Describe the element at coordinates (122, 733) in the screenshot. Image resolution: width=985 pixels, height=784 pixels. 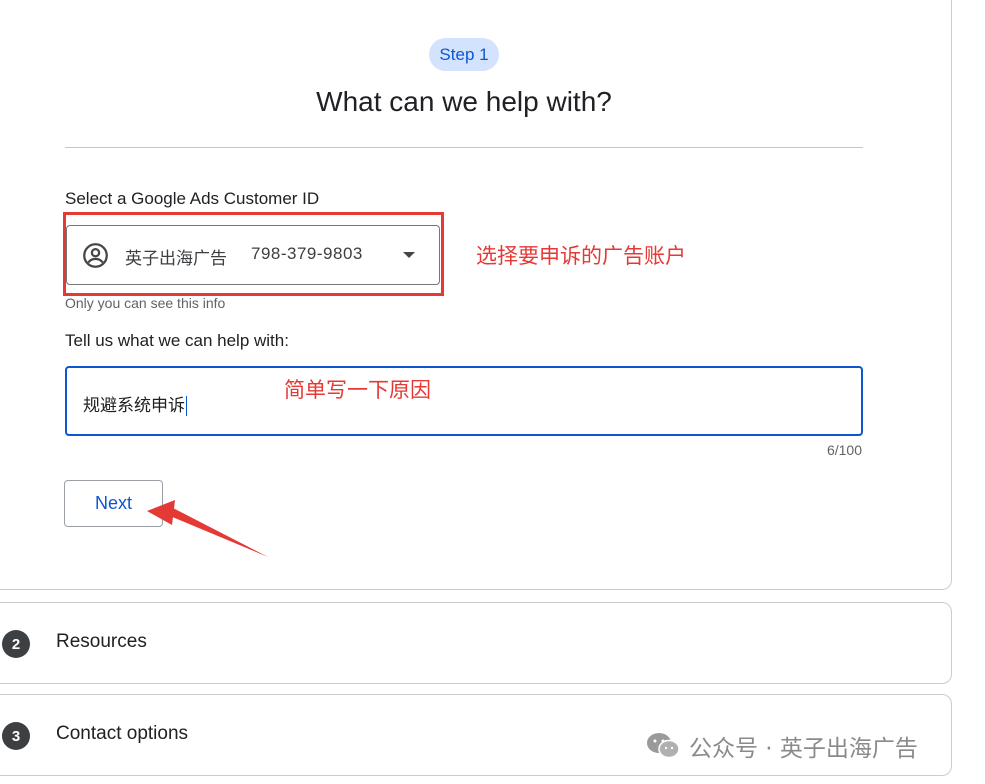
I see `step-label-contact: Contact options` at that location.